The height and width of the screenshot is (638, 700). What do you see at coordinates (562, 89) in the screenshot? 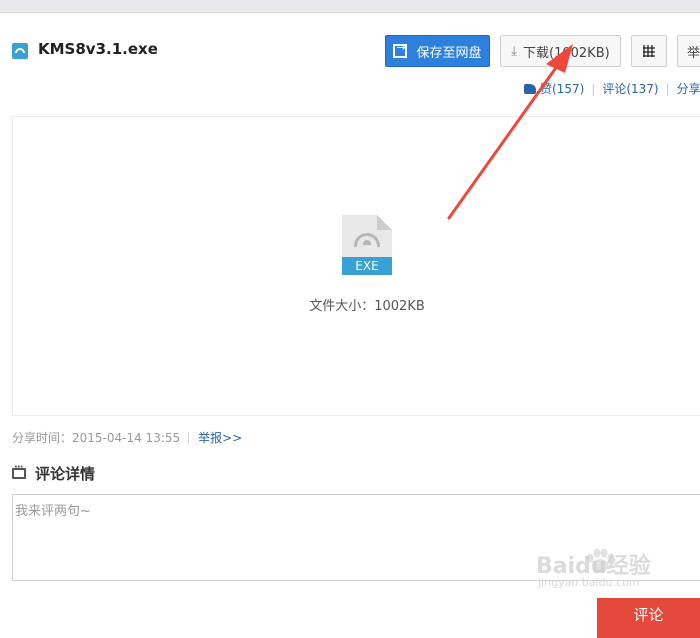
I see `like-label: 赞(157)` at bounding box center [562, 89].